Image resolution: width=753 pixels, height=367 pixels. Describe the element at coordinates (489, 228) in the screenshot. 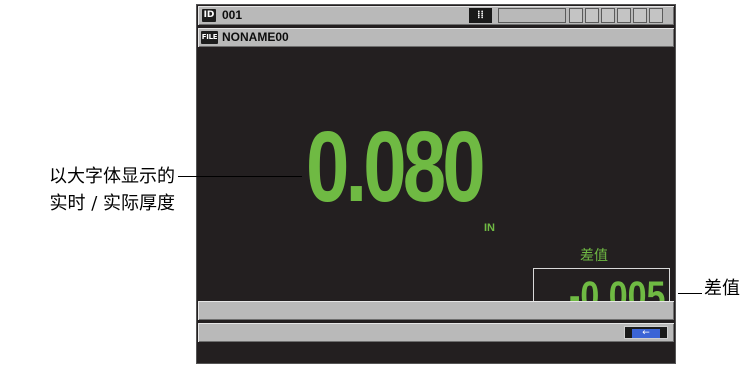

I see `unit-label: IN` at that location.